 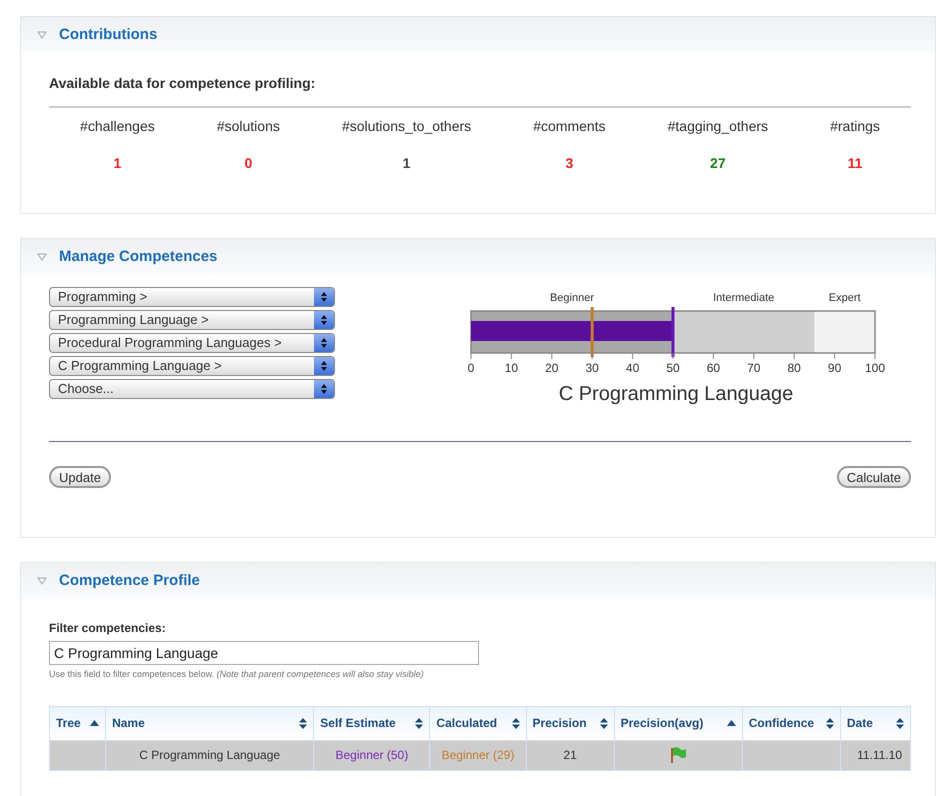 I want to click on section-title: Contributions, so click(x=108, y=34).